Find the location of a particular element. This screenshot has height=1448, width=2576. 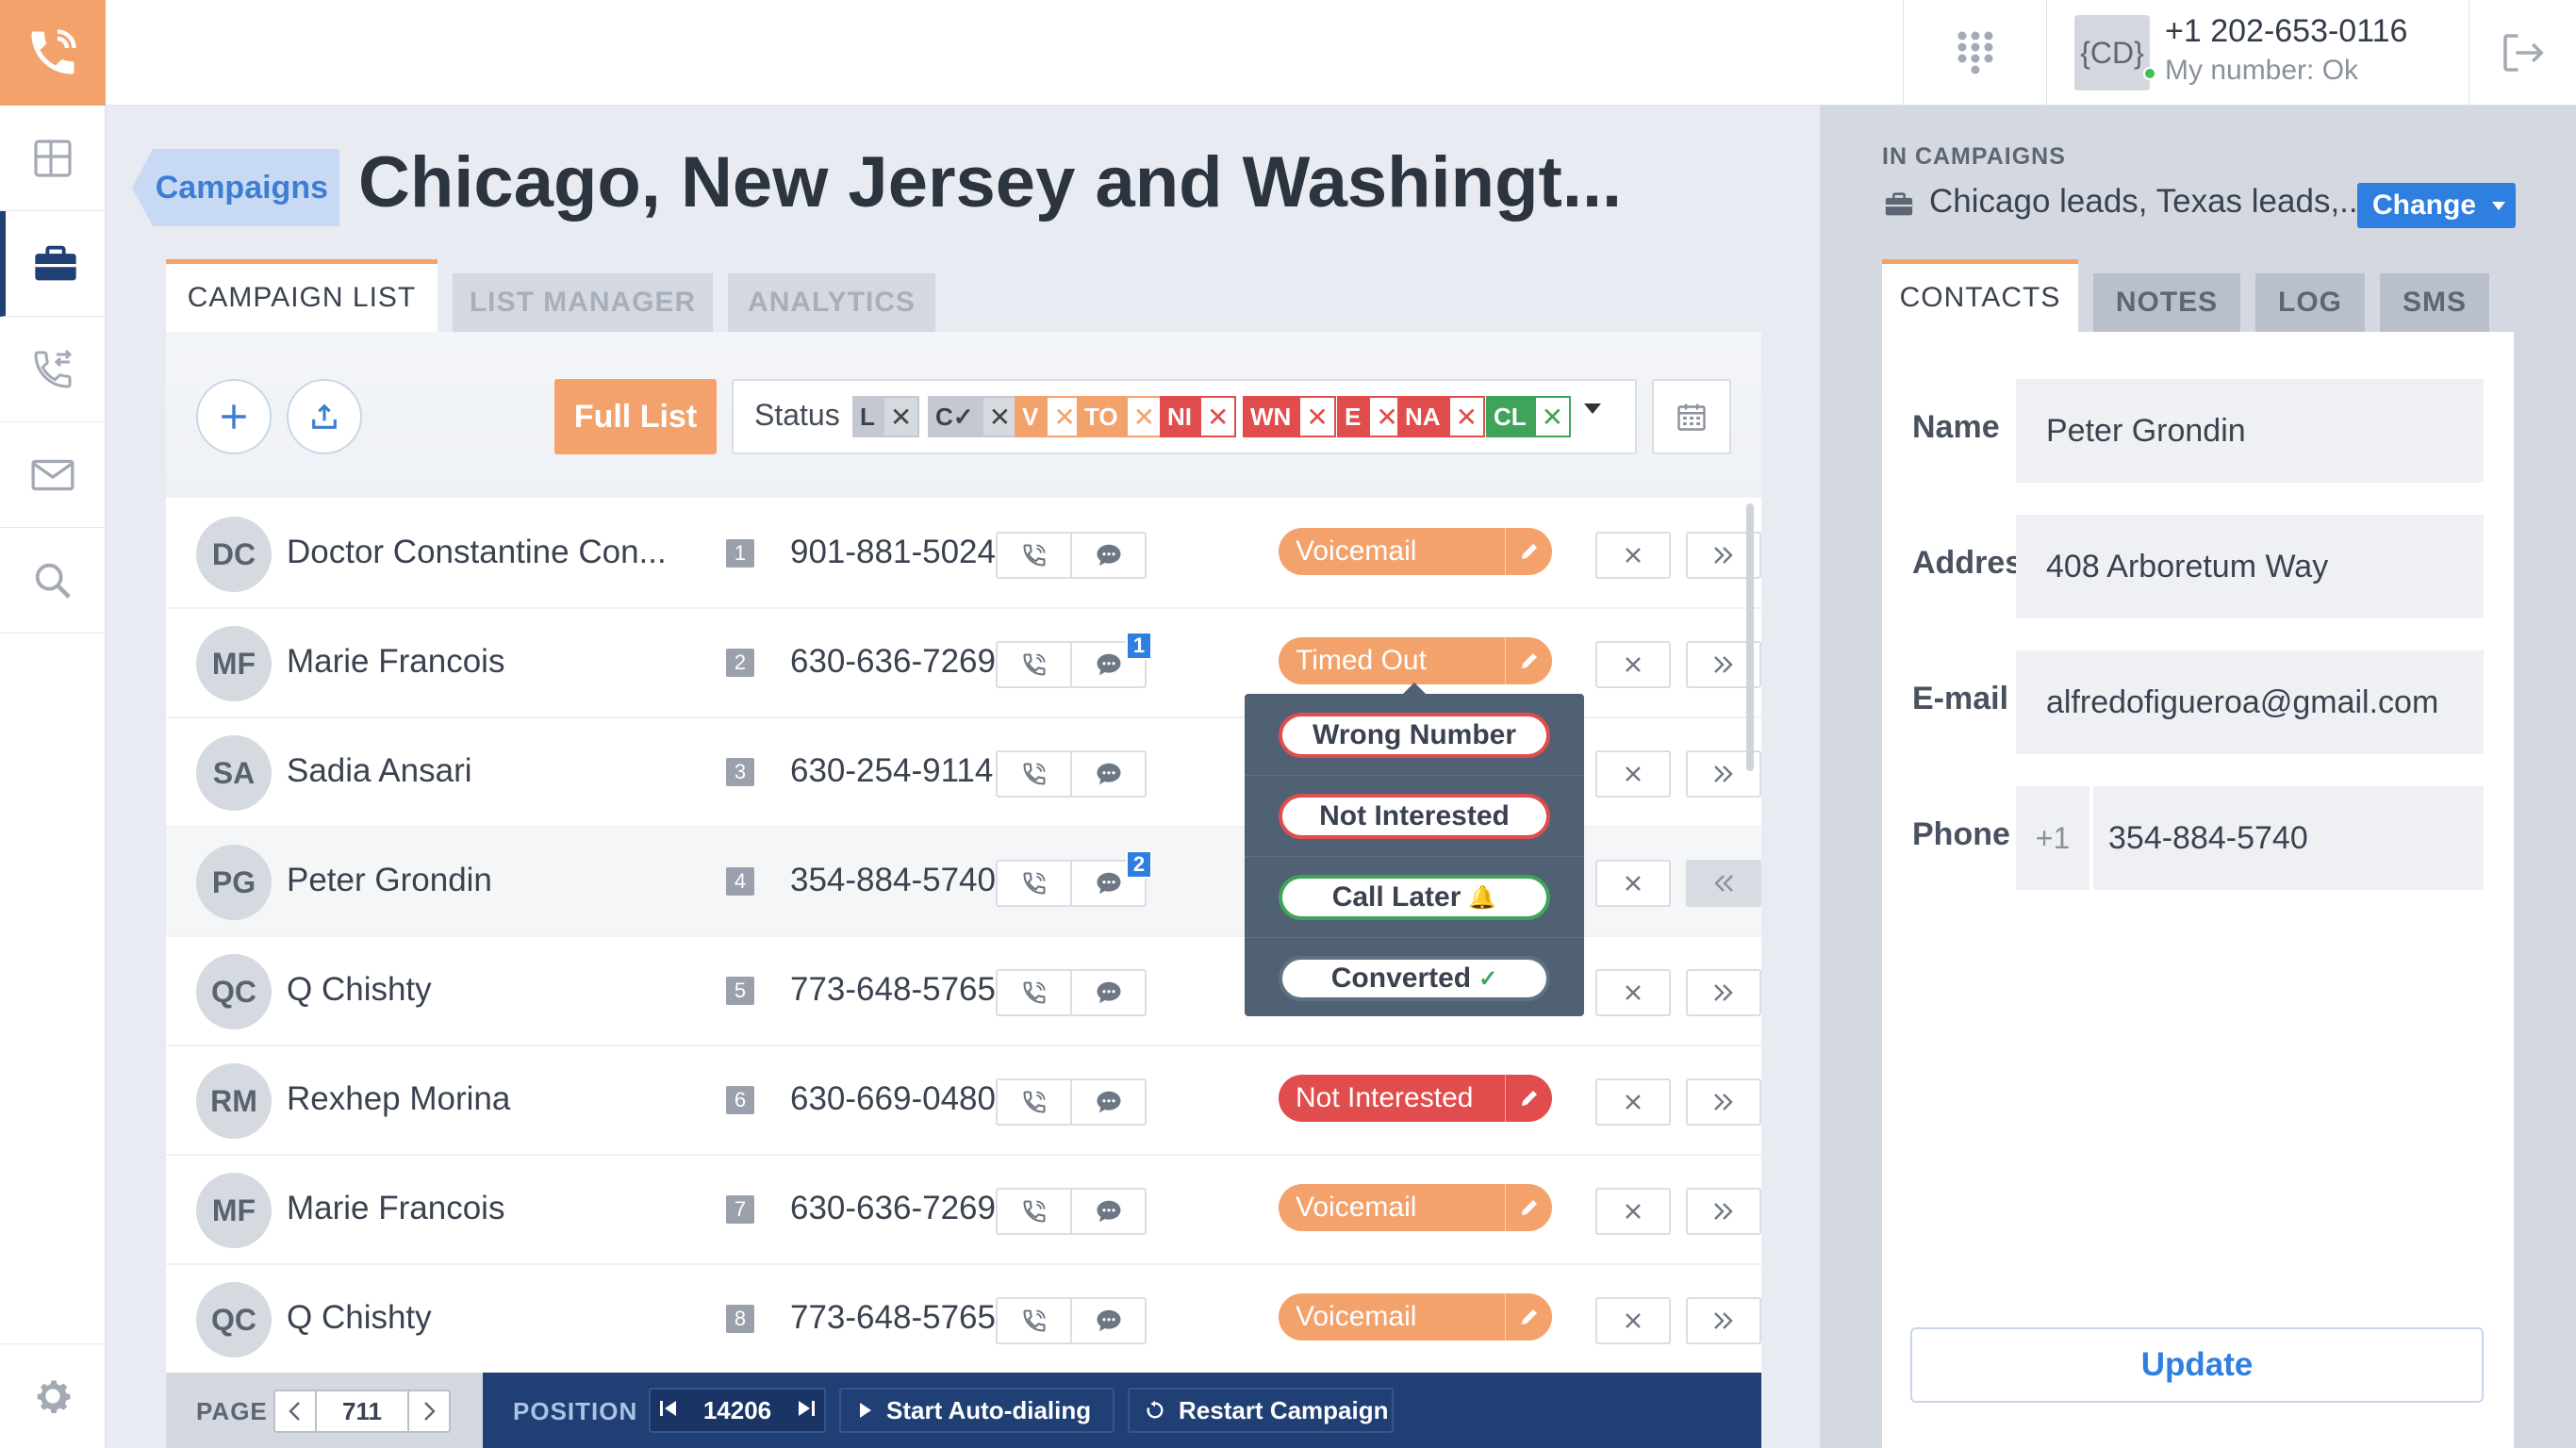

phone-country-code: +1 is located at coordinates (2053, 838).